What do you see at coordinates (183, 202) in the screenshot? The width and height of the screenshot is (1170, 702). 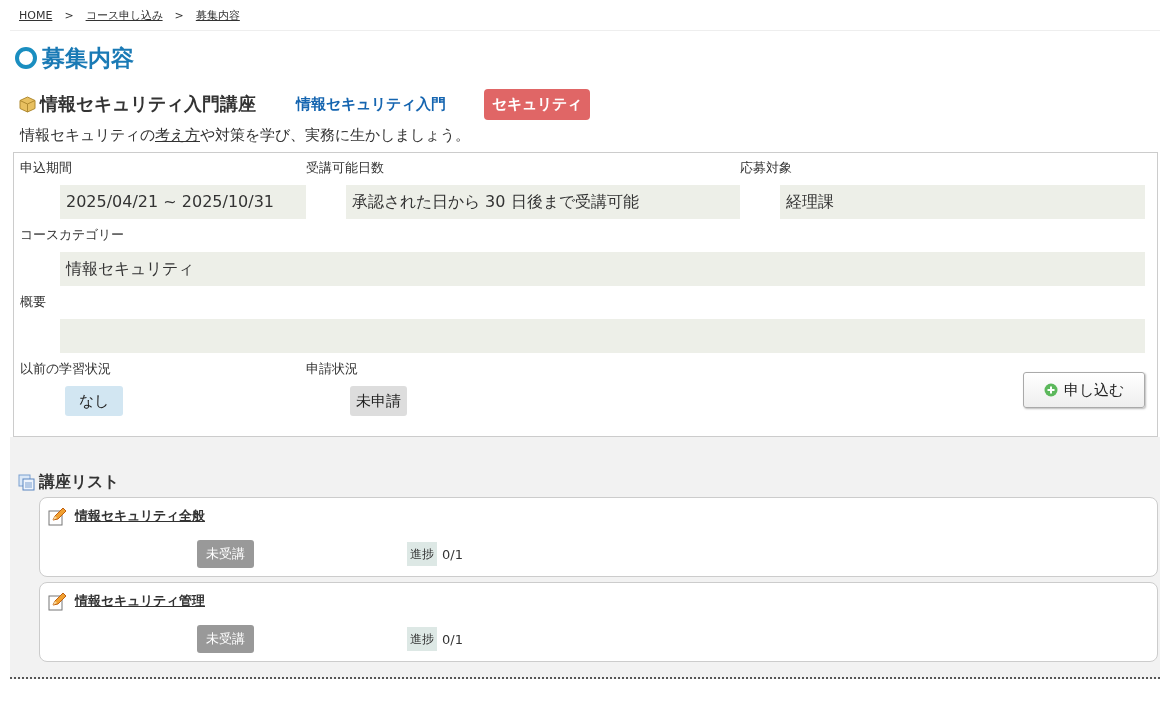 I see `field-value: 2025/04/21 ~ 2025/10/31` at bounding box center [183, 202].